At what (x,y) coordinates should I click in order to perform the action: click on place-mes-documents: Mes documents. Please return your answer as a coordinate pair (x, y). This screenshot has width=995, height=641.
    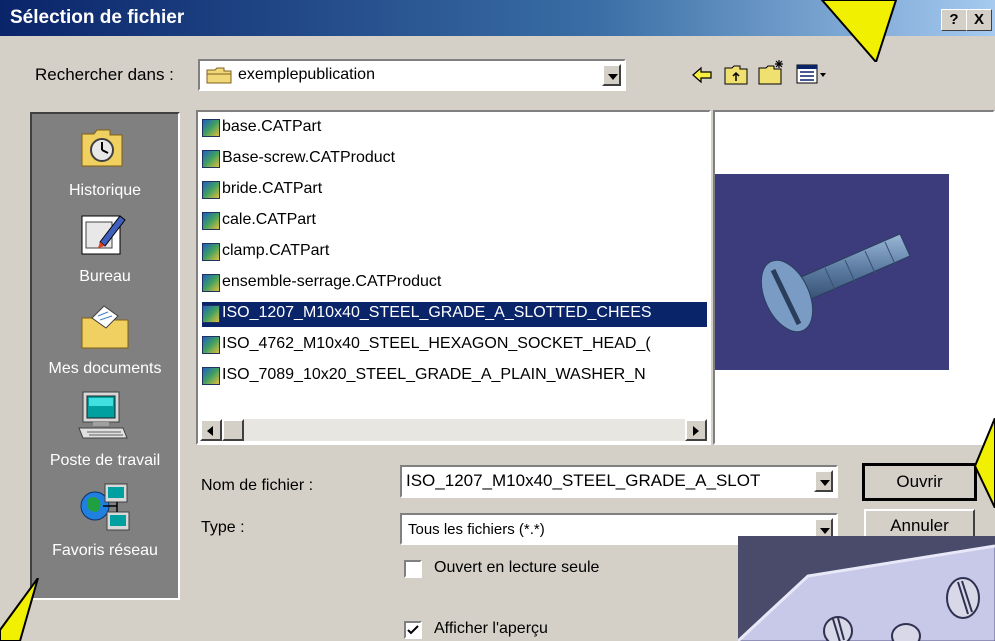
    Looking at the image, I should click on (105, 336).